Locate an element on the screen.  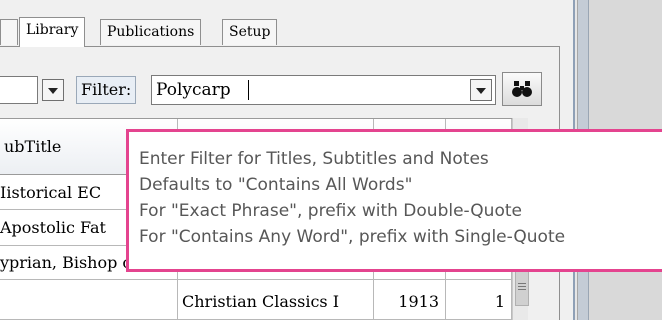
tab-setup: Setup is located at coordinates (250, 32).